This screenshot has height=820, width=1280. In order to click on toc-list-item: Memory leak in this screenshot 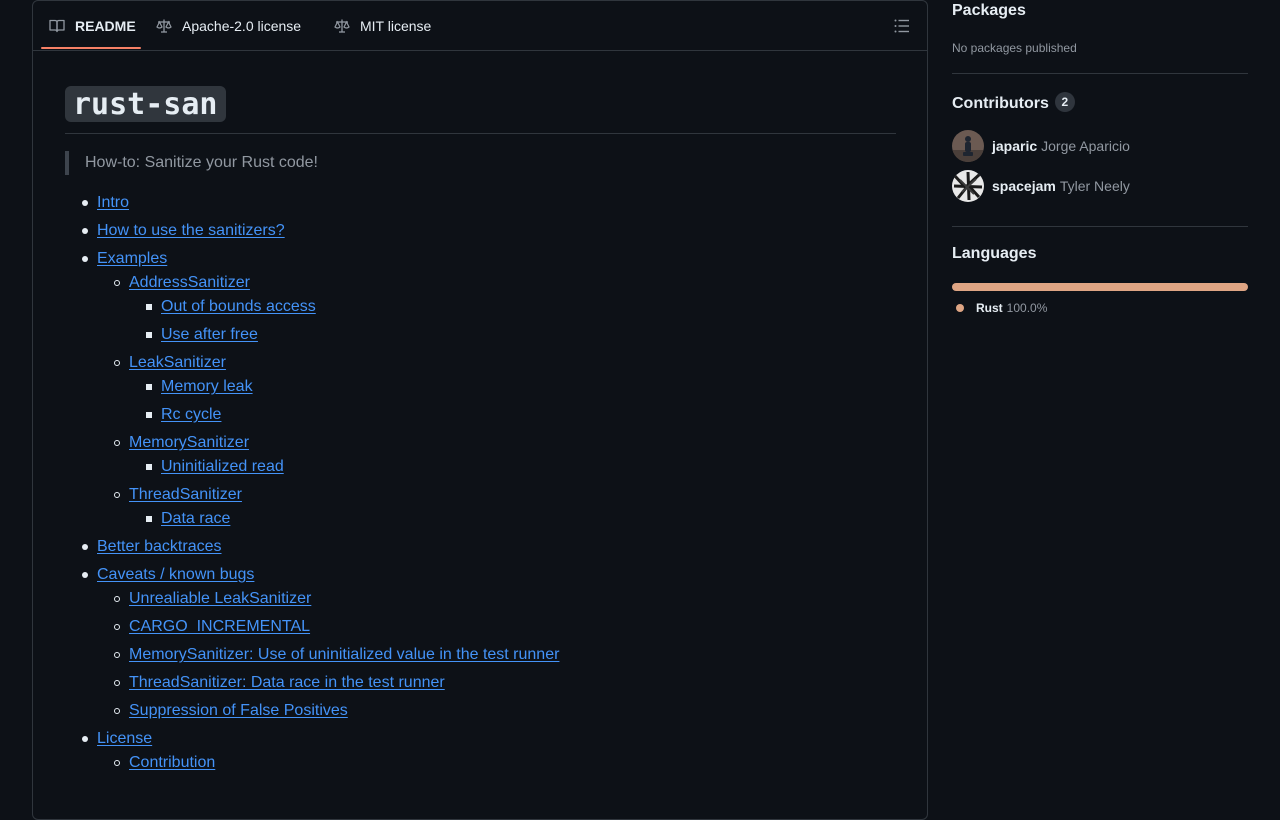, I will do `click(195, 387)`.